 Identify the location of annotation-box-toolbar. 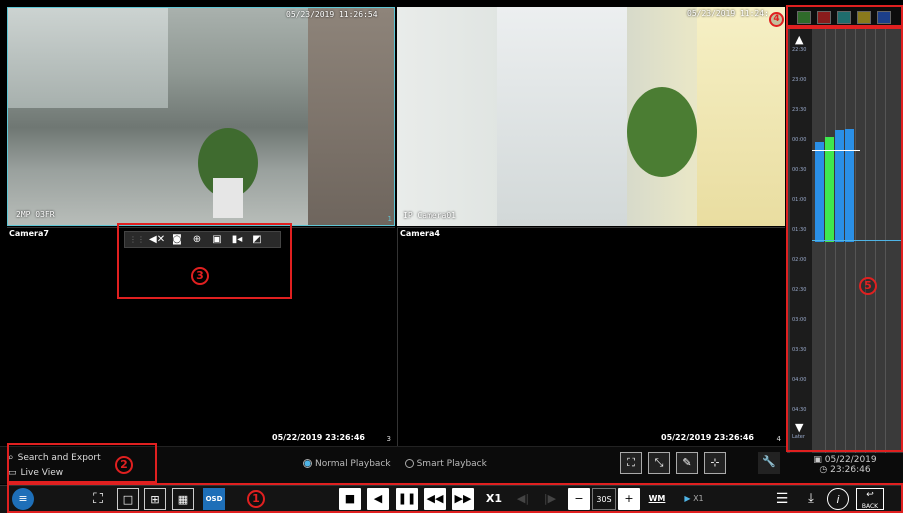
(455, 498).